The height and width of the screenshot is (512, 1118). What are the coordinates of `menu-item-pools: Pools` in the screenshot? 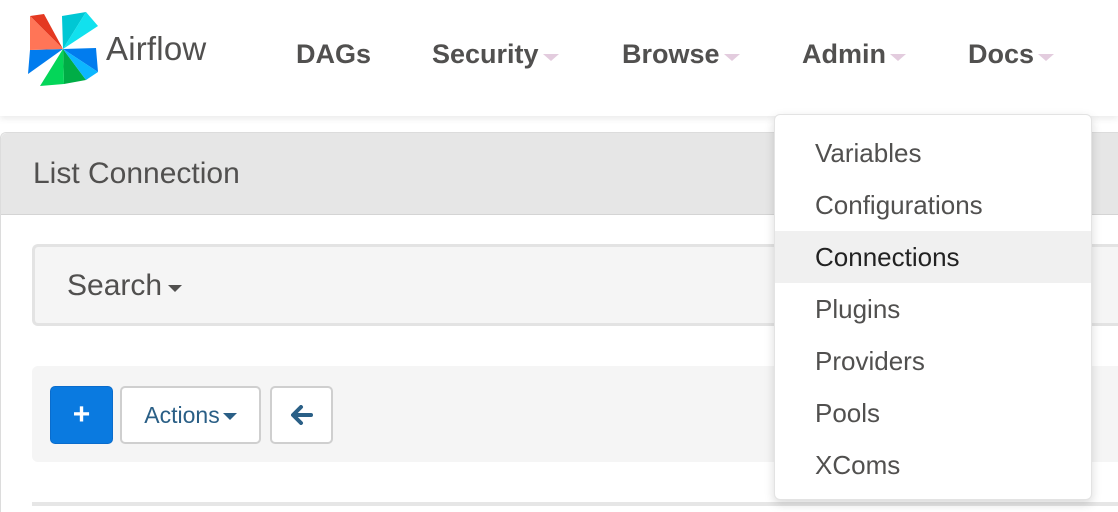 It's located at (933, 413).